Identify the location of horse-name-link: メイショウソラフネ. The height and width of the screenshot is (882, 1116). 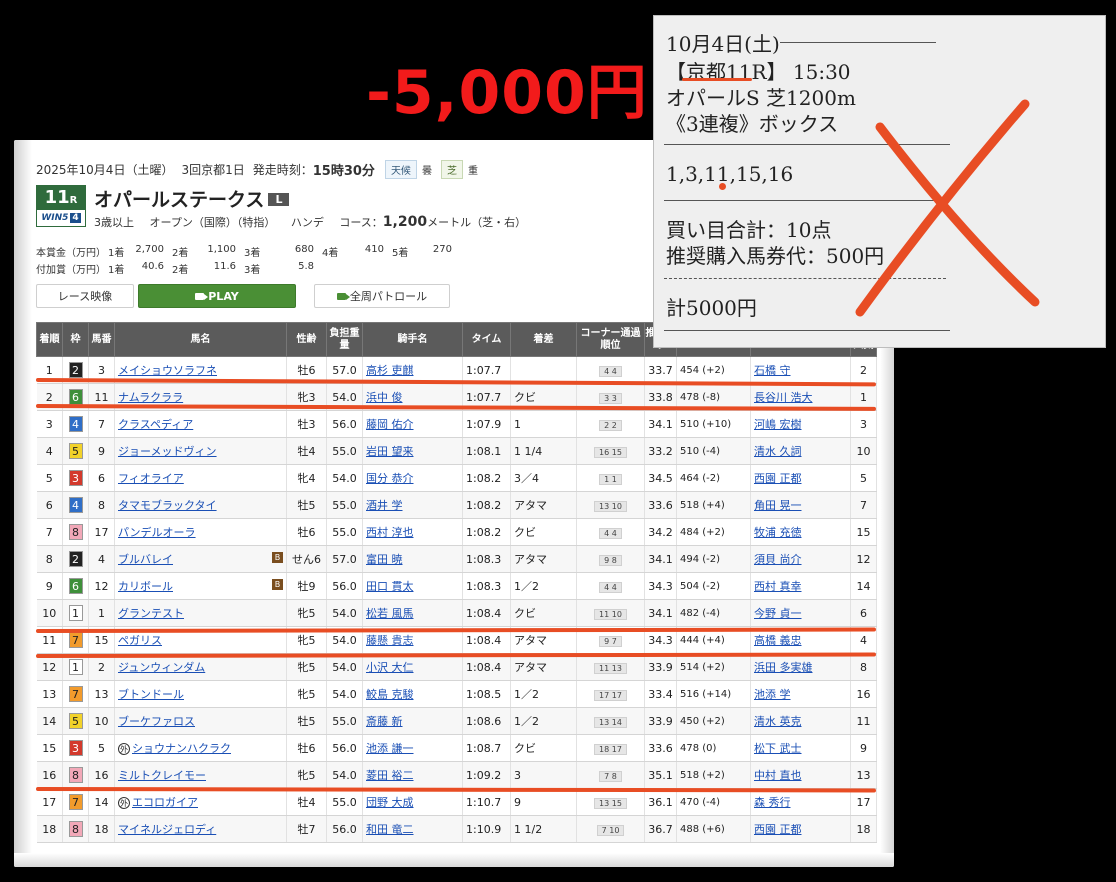
(167, 370).